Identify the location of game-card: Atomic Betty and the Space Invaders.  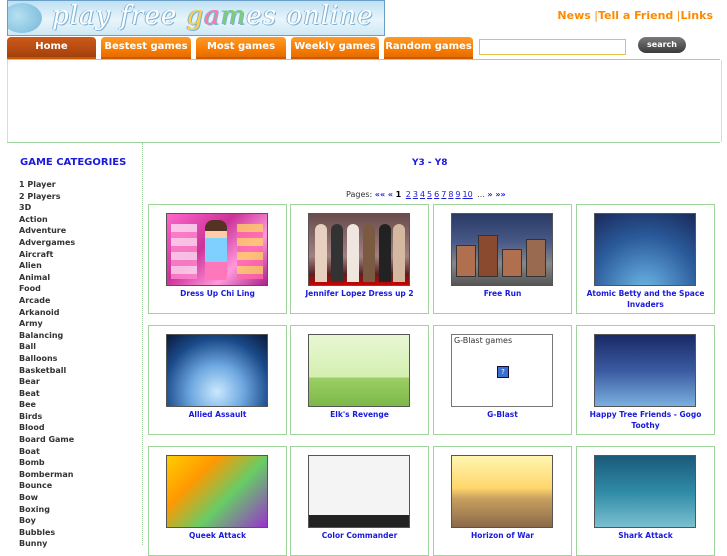
(645, 259).